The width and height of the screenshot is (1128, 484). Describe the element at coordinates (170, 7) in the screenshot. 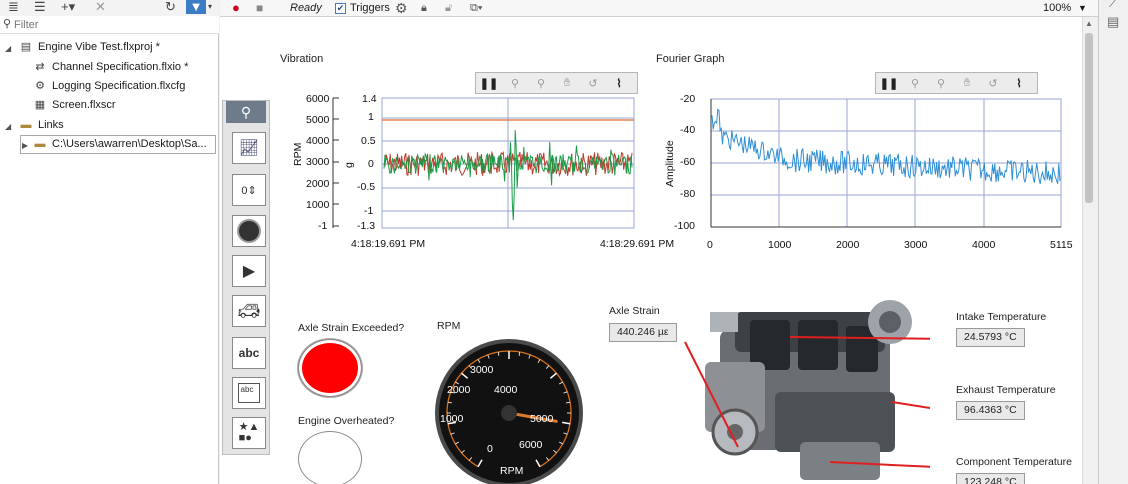

I see `refresh-icon: ↻` at that location.